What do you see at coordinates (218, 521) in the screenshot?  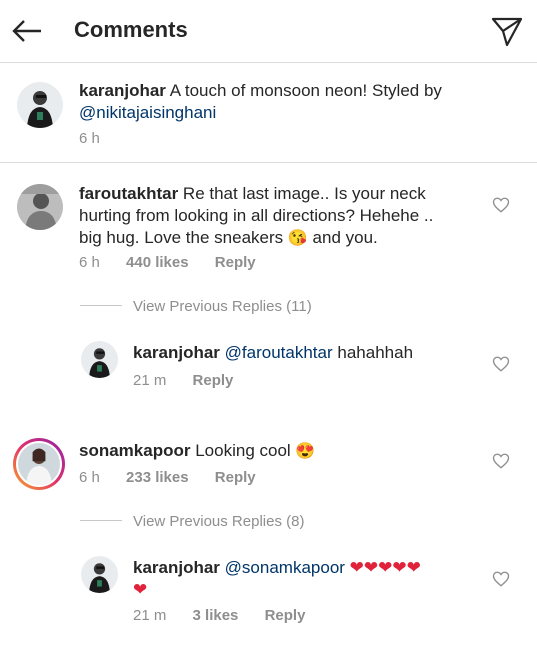 I see `view-previous-replies: View Previous Replies (8)` at bounding box center [218, 521].